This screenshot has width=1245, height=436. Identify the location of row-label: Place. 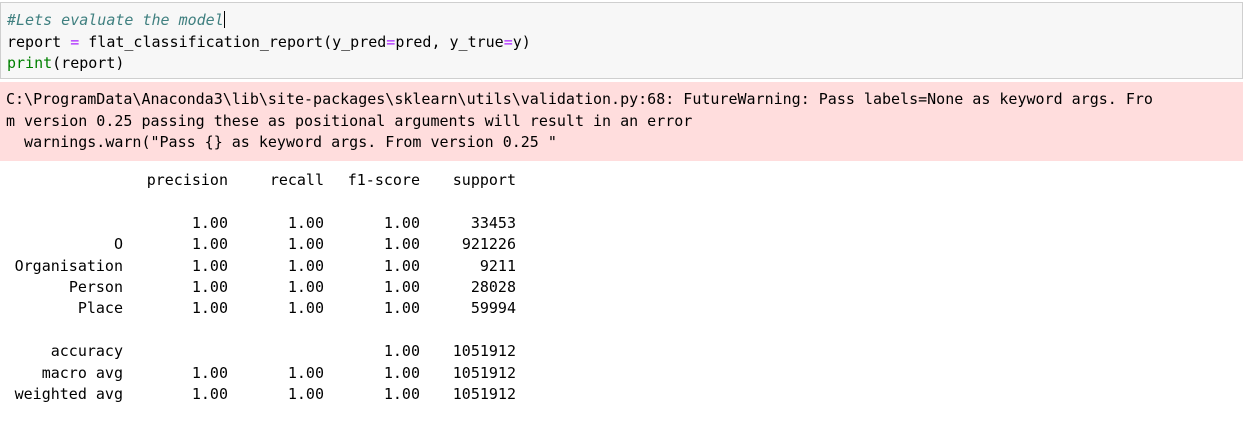
(100, 308).